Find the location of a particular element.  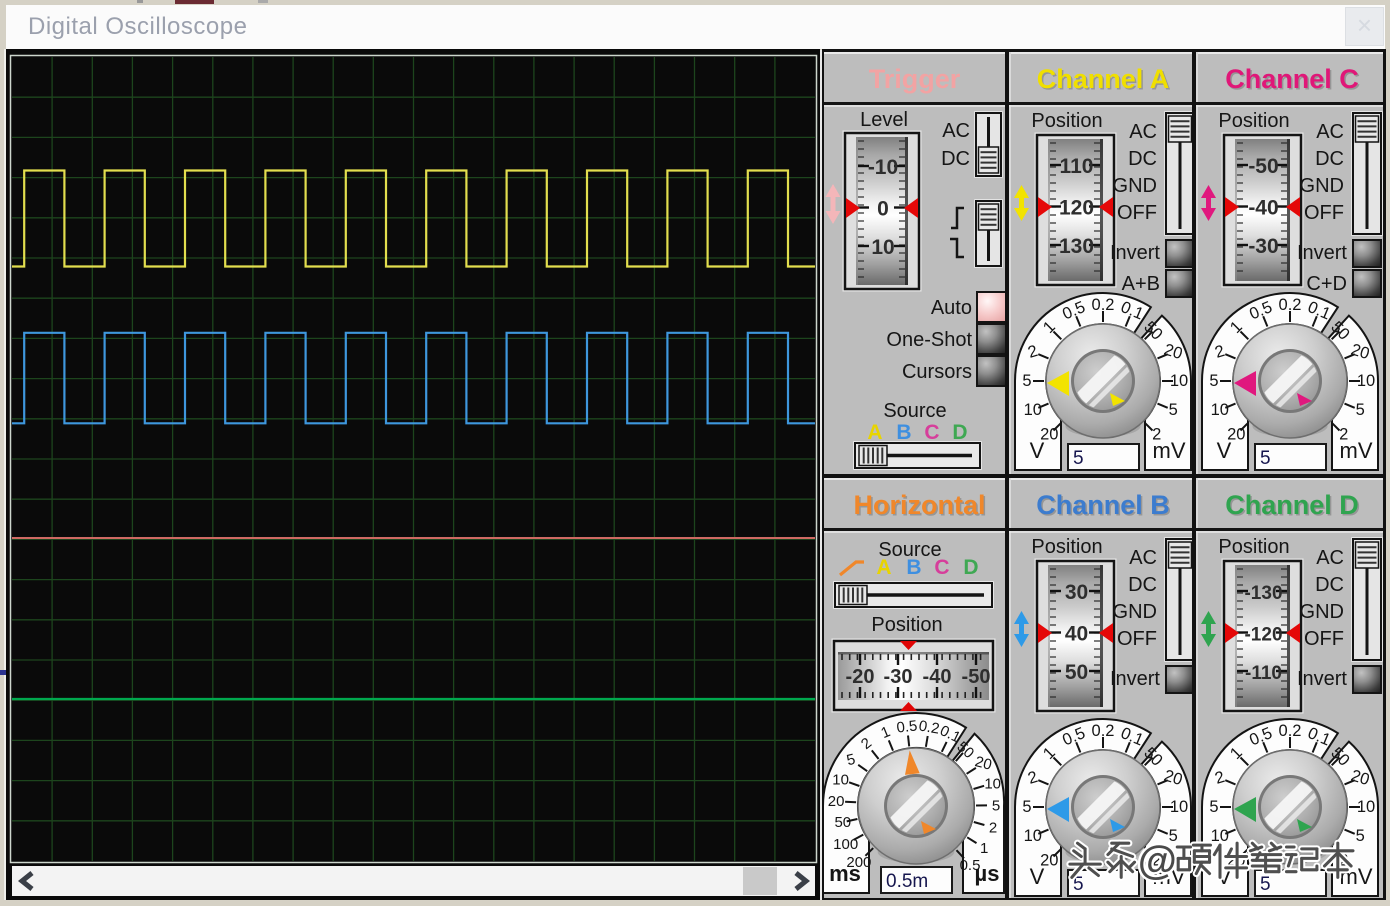

svg-text: 110 is located at coordinates (1077, 166).